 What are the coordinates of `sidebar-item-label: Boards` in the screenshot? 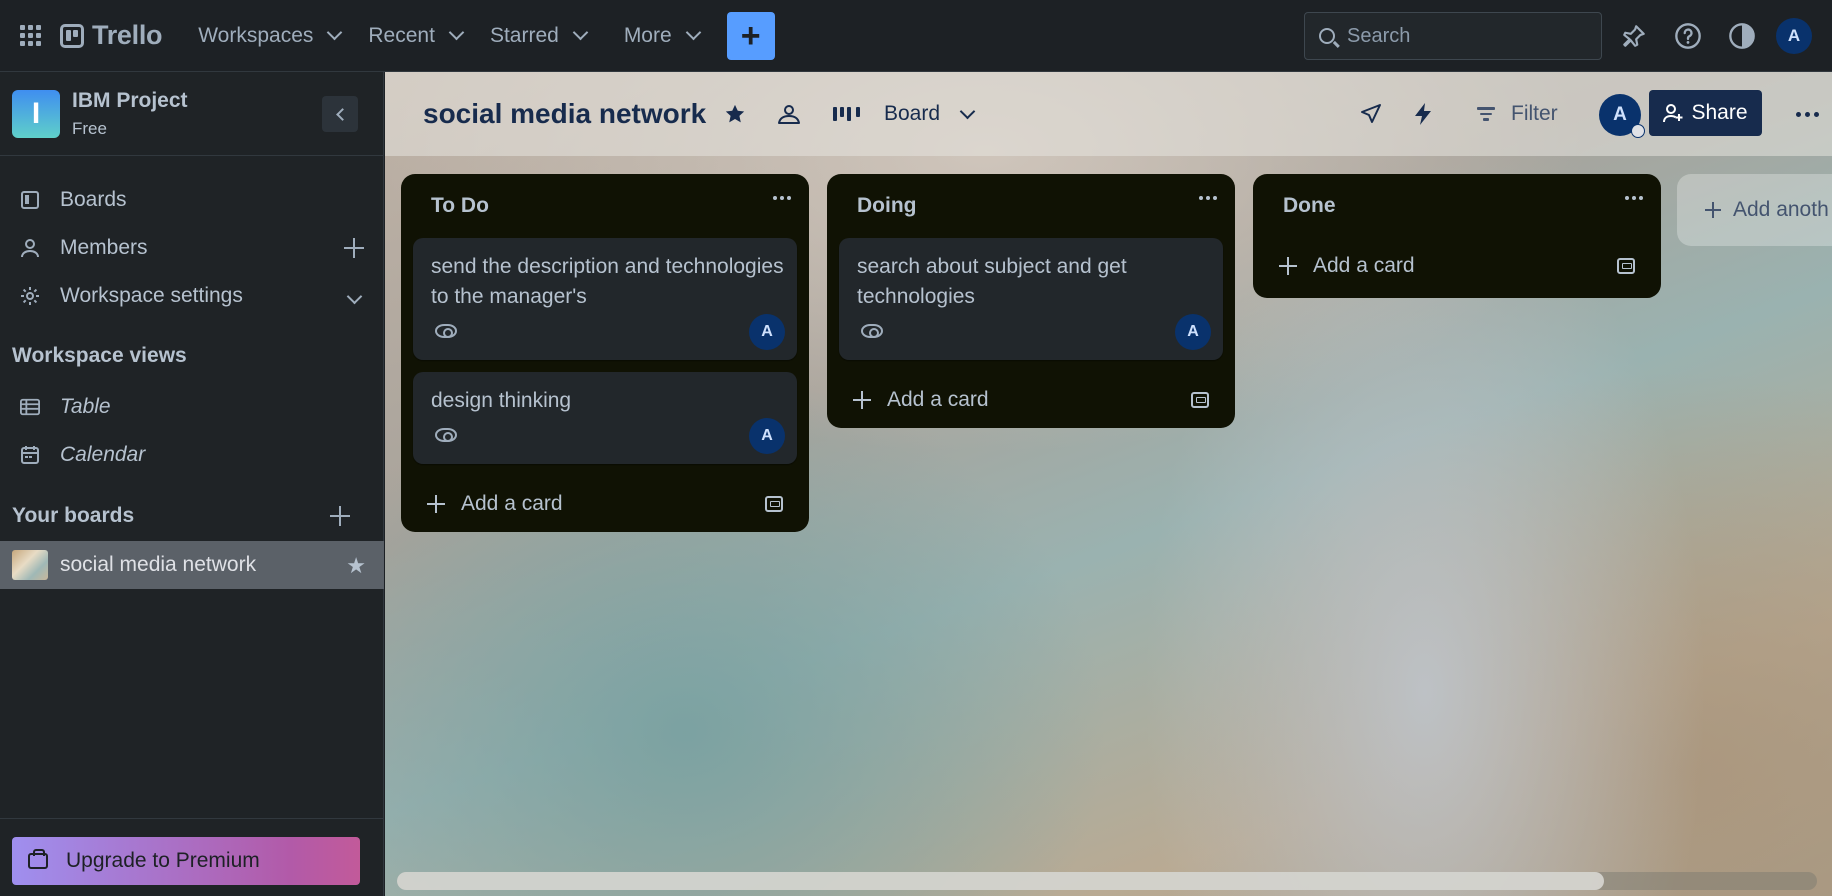 It's located at (93, 199).